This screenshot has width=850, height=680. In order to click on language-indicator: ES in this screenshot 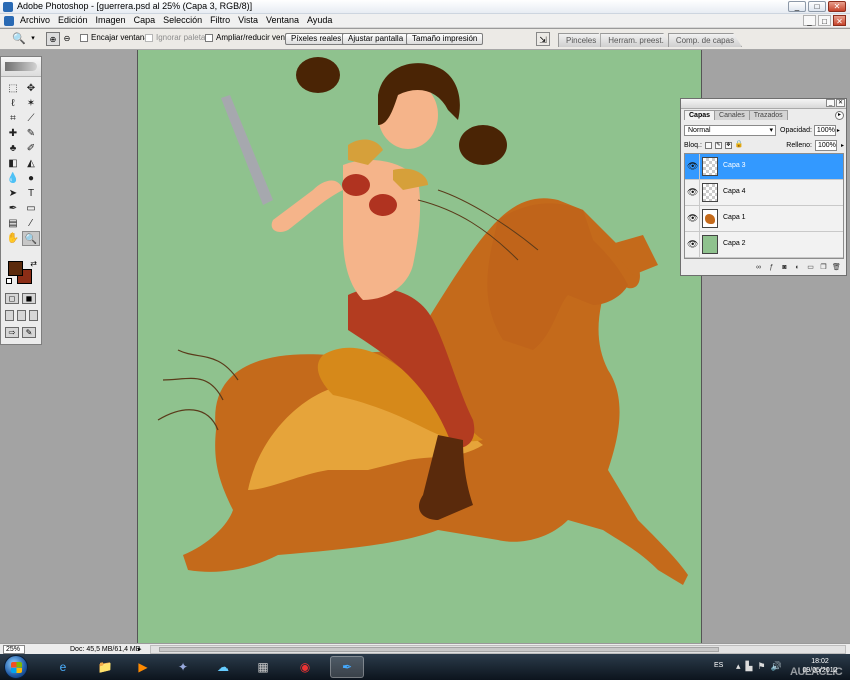, I will do `click(718, 665)`.